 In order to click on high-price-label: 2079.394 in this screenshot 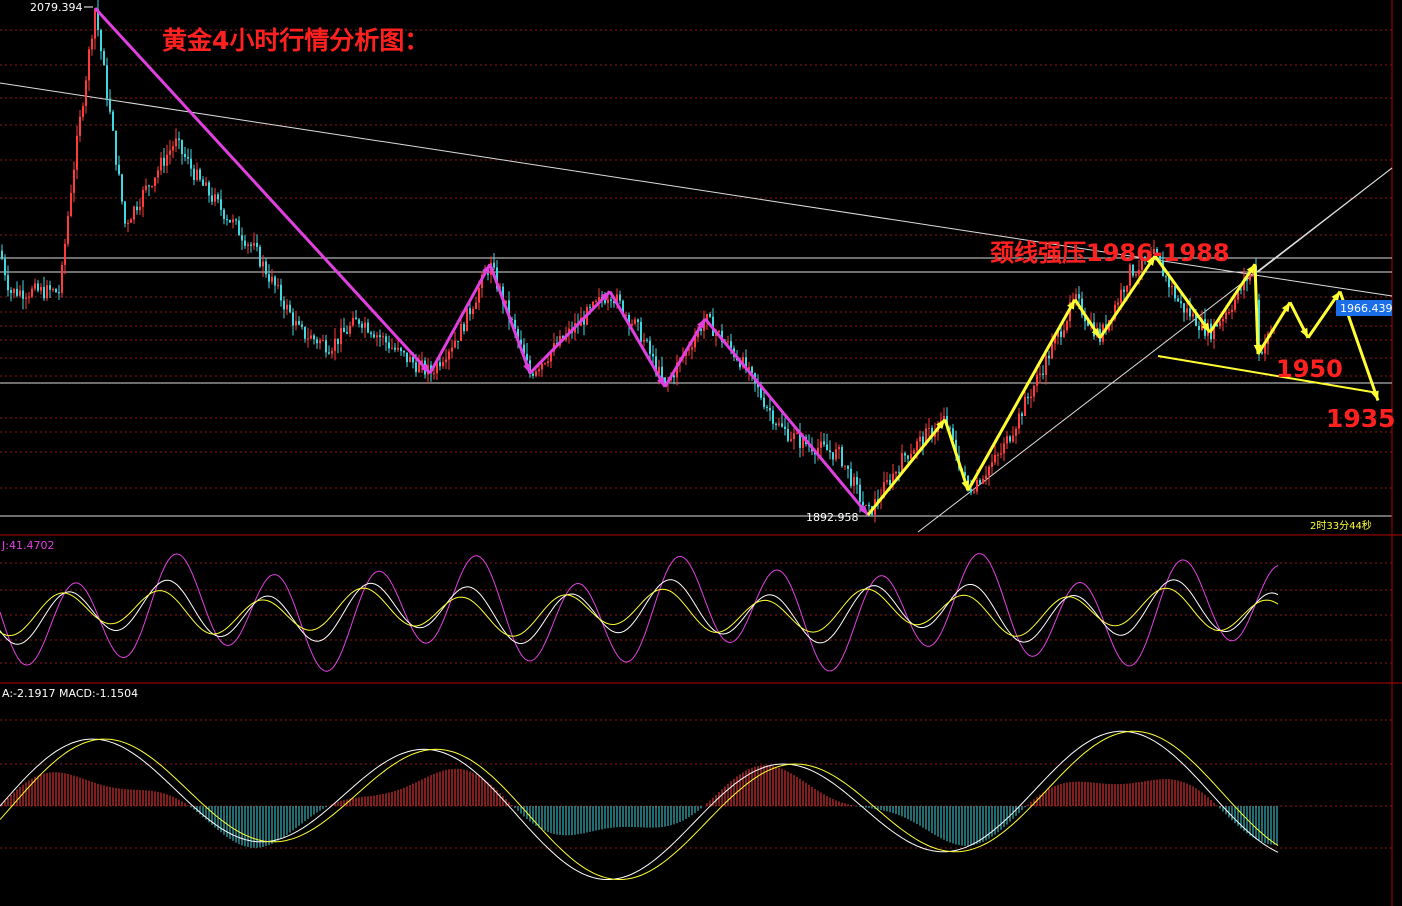, I will do `click(56, 7)`.